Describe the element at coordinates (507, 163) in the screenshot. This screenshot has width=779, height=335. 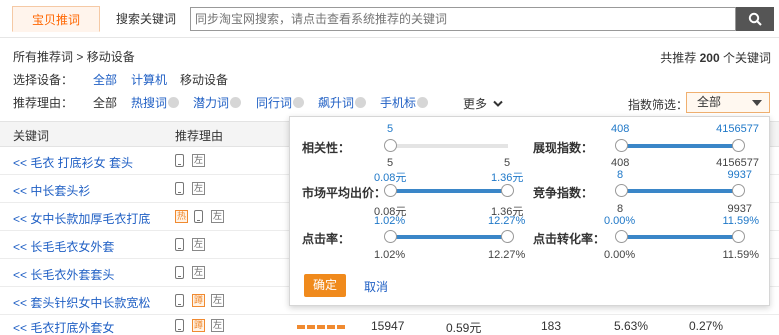
I see `relevance-max: 5` at that location.